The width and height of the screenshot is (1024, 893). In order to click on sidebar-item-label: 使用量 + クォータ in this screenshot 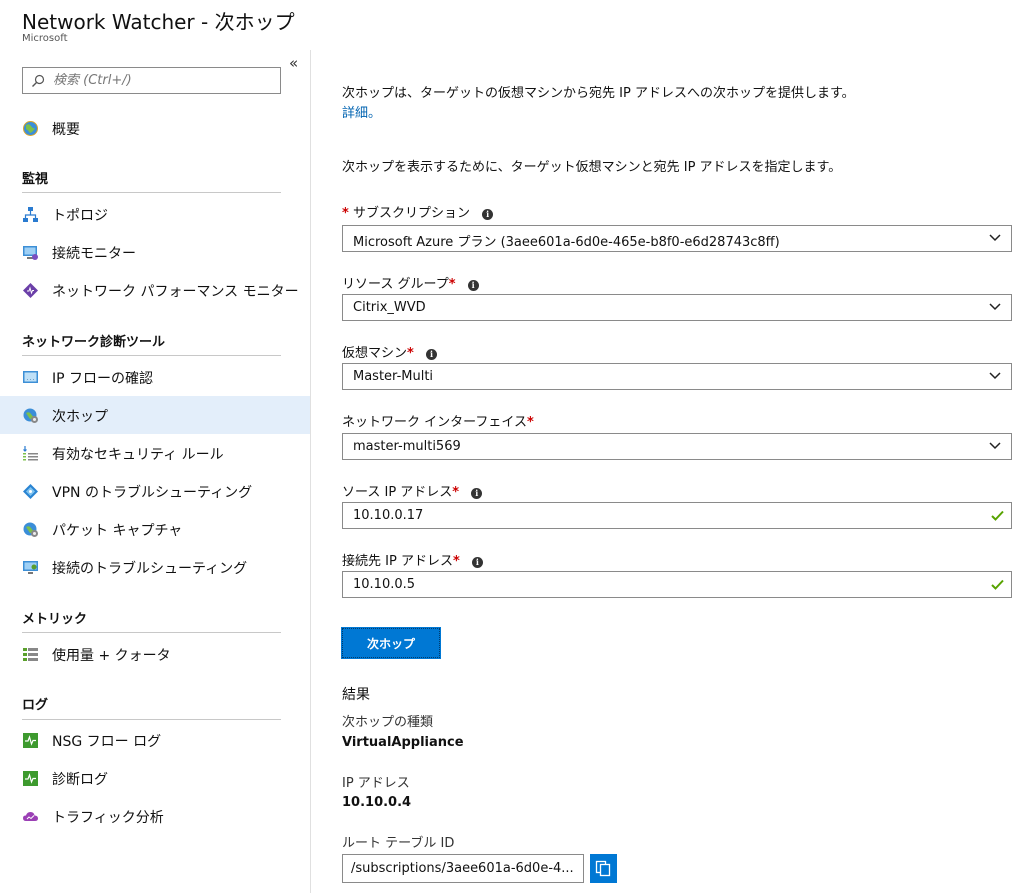, I will do `click(111, 656)`.